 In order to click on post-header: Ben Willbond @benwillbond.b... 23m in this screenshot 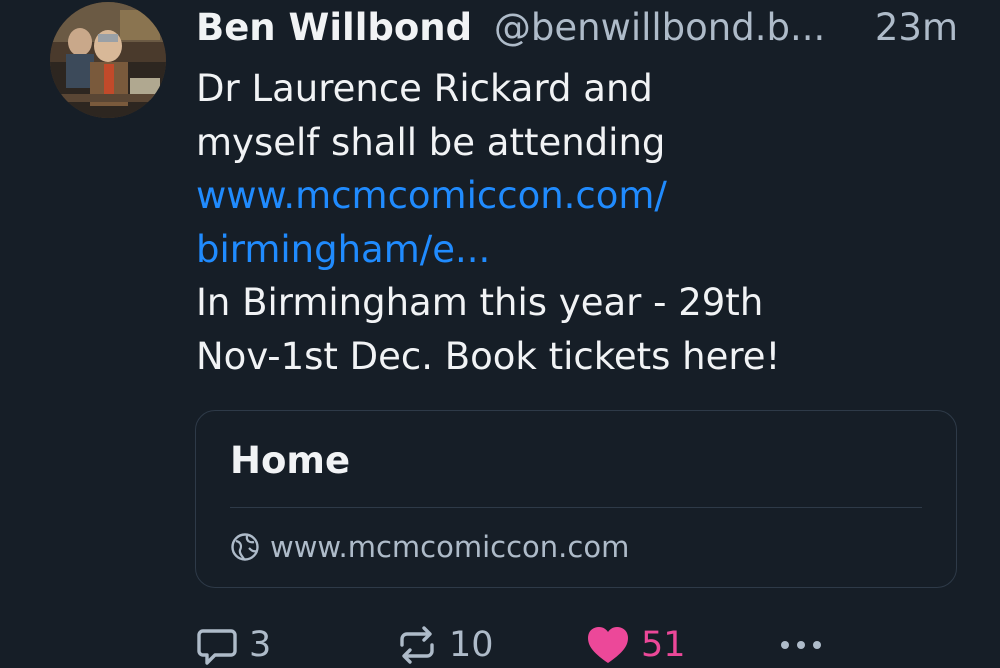, I will do `click(581, 28)`.